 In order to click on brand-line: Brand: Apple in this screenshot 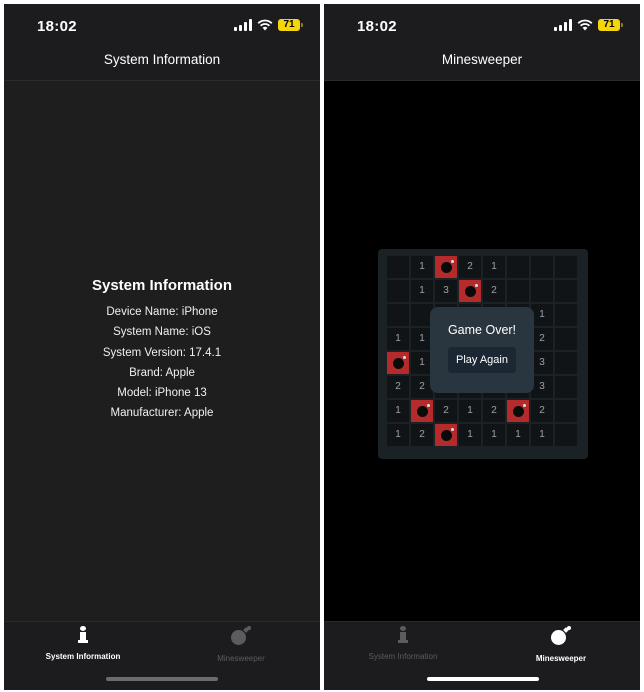, I will do `click(162, 372)`.